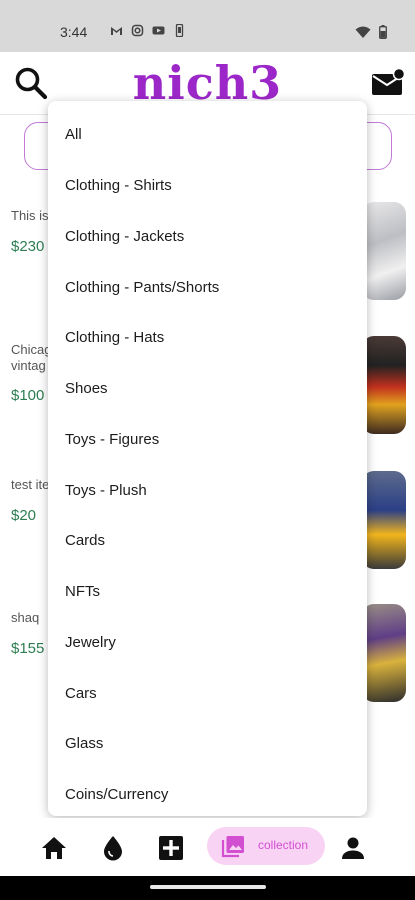 Image resolution: width=415 pixels, height=900 pixels. Describe the element at coordinates (74, 32) in the screenshot. I see `status-time: 3:44` at that location.